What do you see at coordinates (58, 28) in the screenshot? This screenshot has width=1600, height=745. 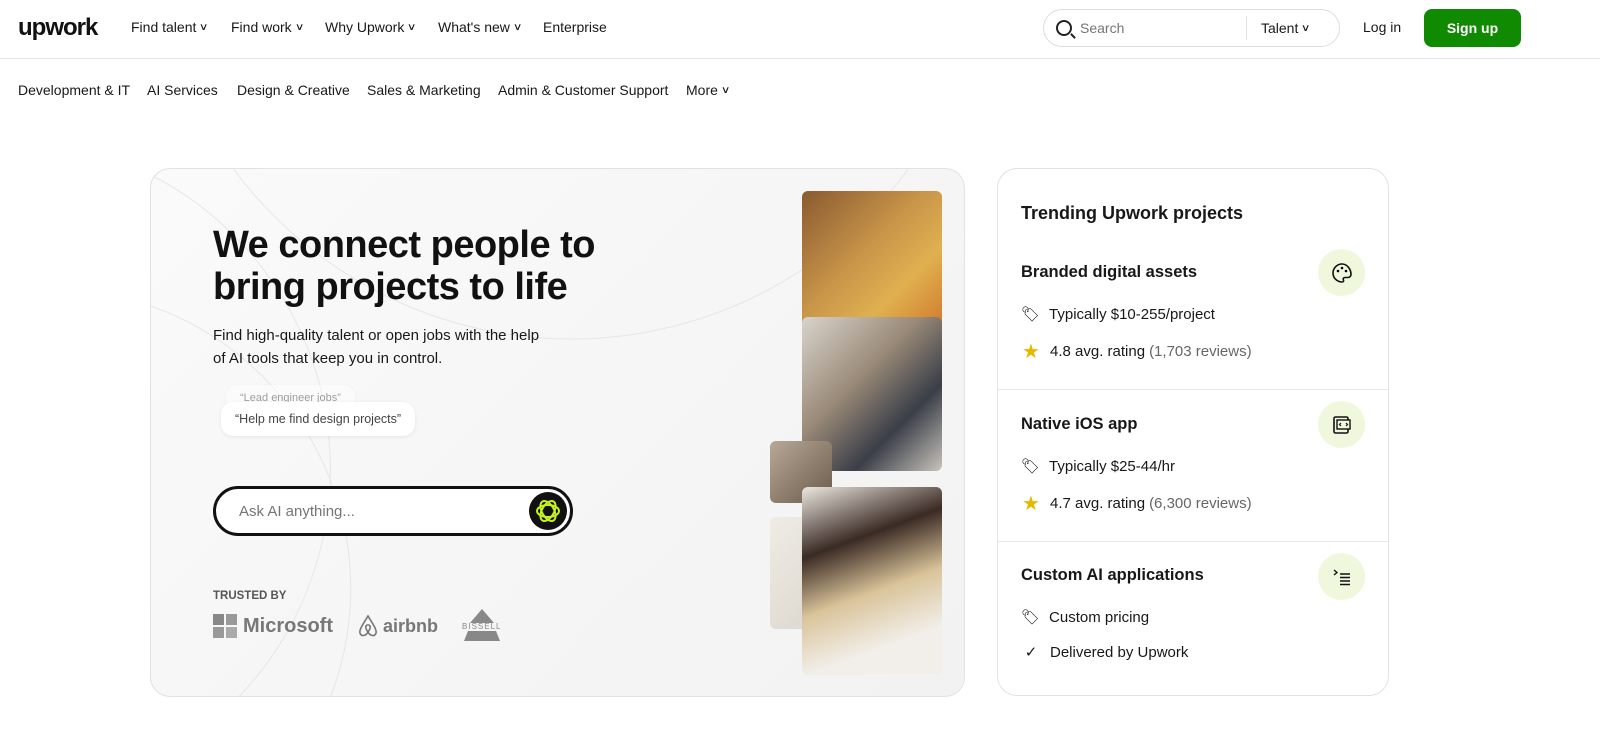 I see `upwork-logo: upwork` at bounding box center [58, 28].